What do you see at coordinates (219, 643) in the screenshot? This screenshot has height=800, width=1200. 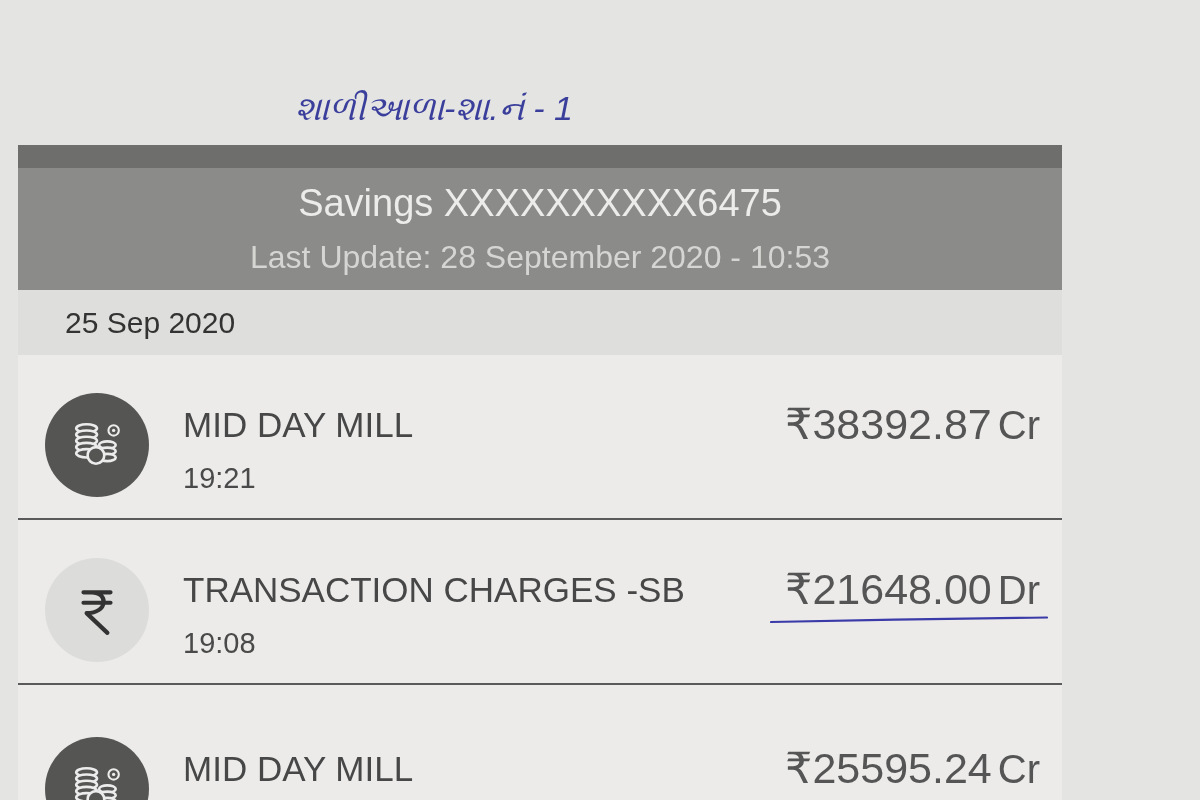 I see `transaction-time: 19:08` at bounding box center [219, 643].